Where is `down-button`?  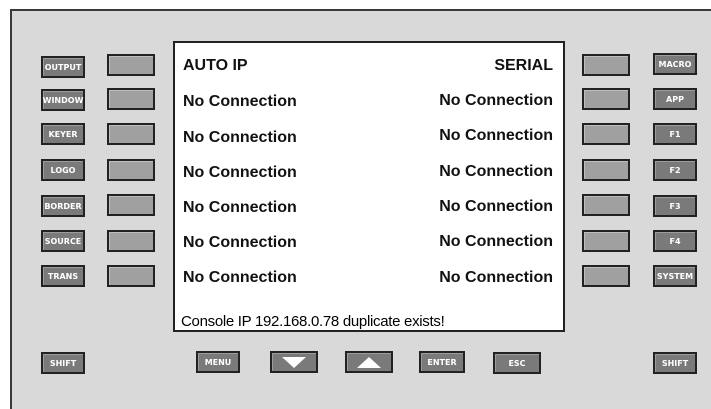 down-button is located at coordinates (294, 362).